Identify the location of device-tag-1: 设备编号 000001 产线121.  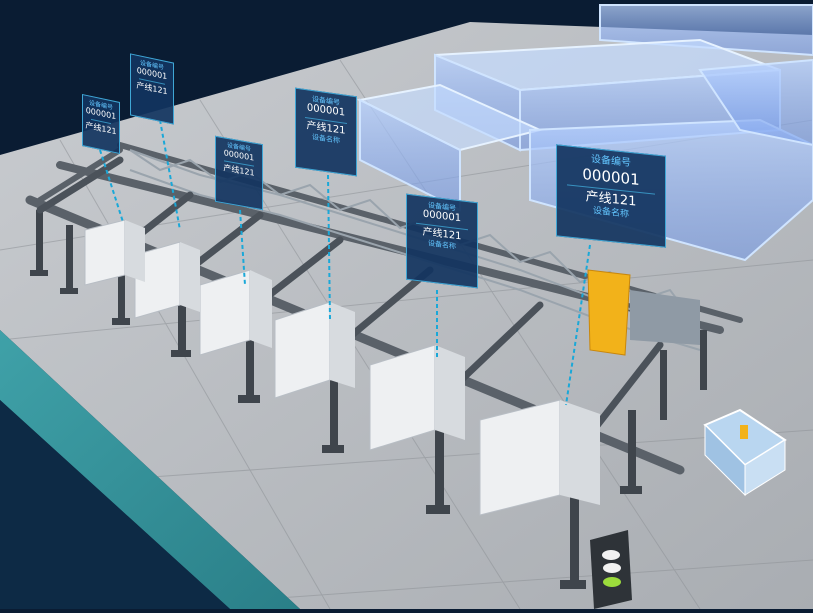
(101, 124).